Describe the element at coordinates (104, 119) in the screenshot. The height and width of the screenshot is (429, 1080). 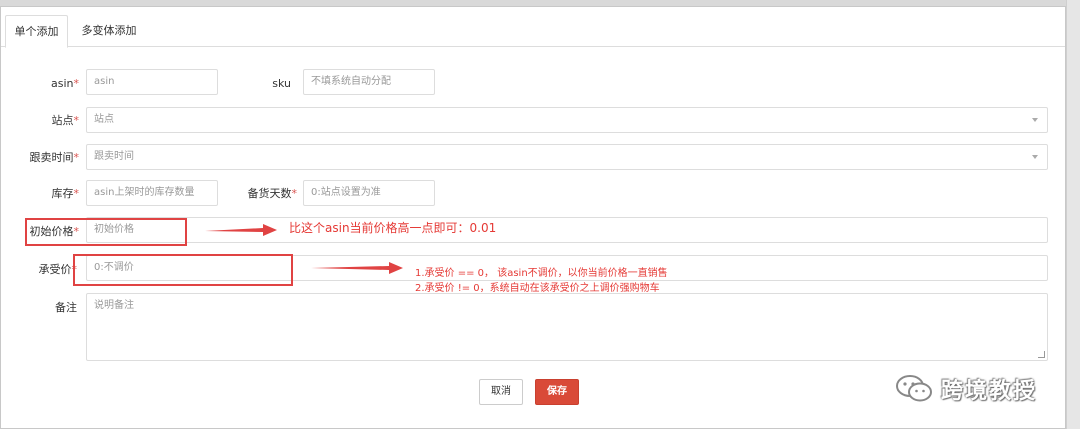
I see `site-select-value: 站点` at that location.